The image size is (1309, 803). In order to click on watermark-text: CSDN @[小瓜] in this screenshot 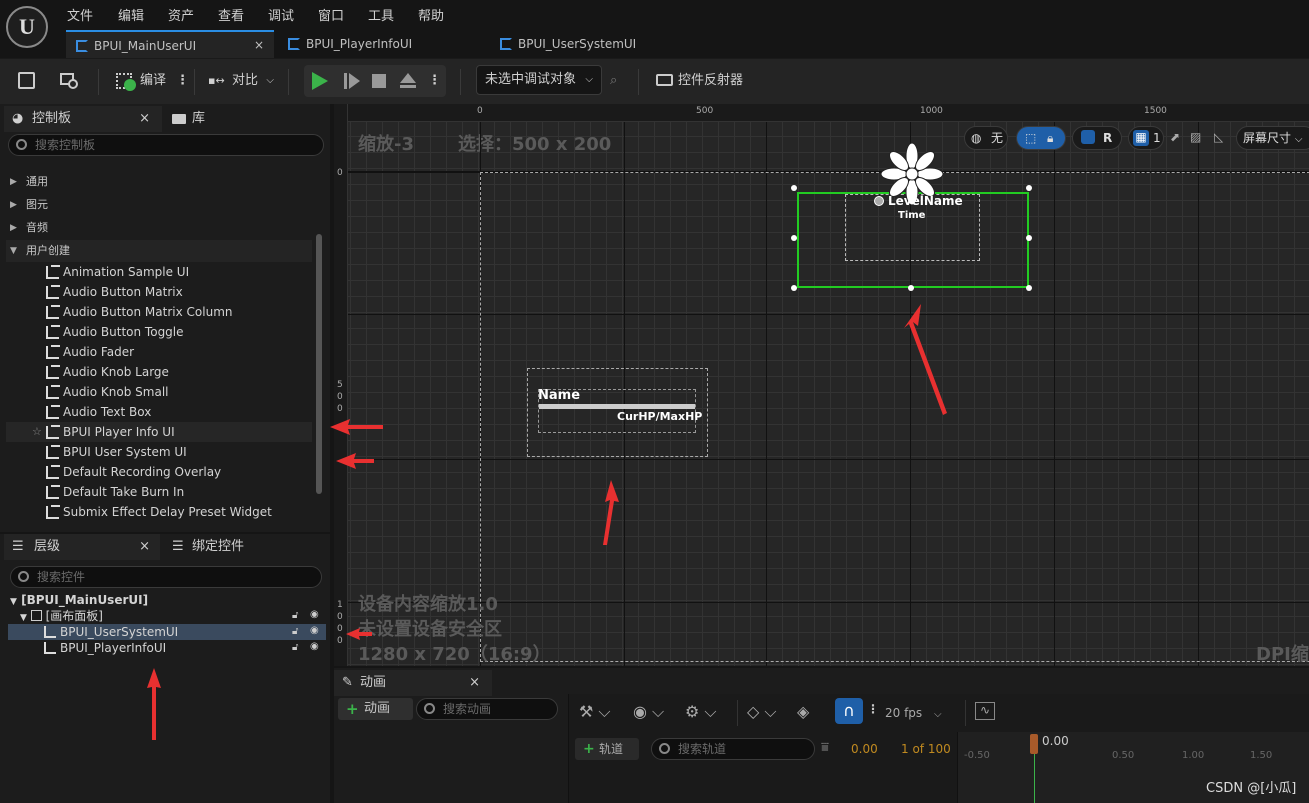, I will do `click(1251, 788)`.